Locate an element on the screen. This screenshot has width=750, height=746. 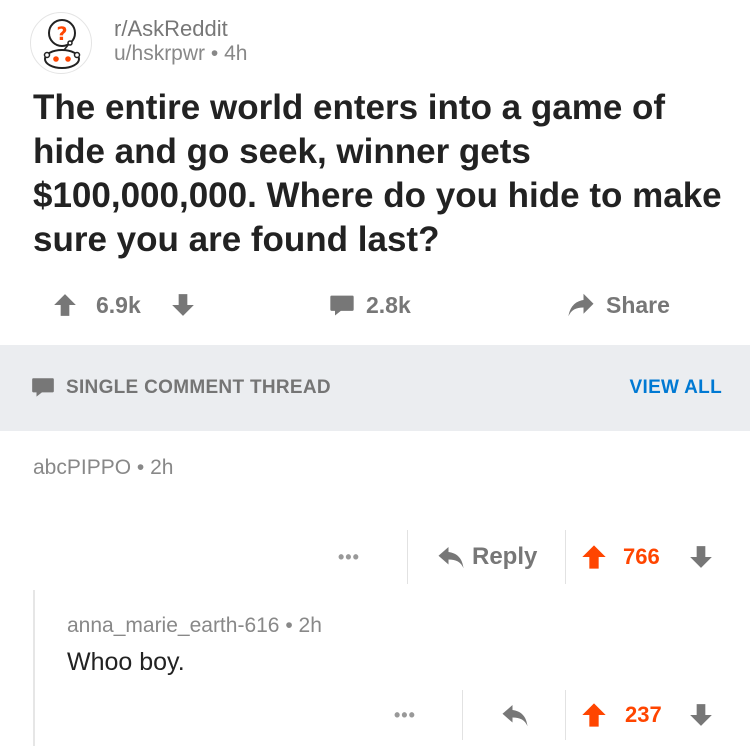
reply-score-value: 237 is located at coordinates (643, 714).